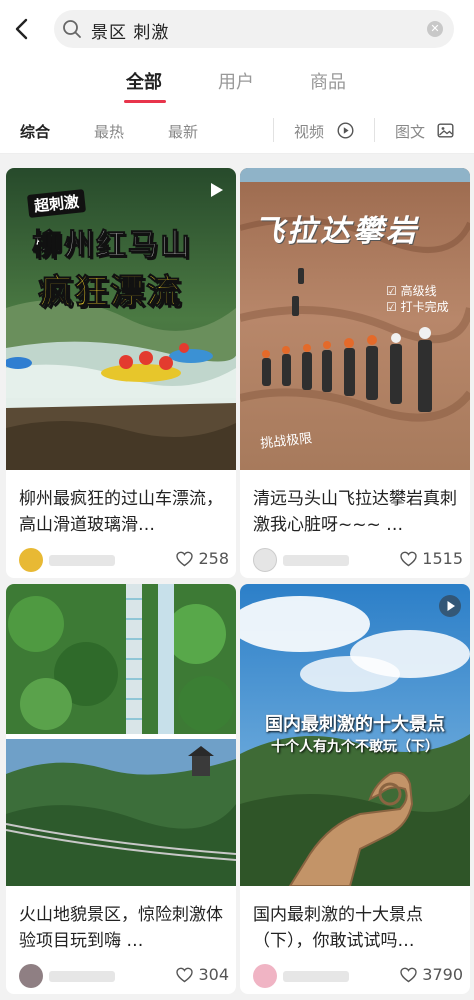  I want to click on like-count: 1515, so click(431, 558).